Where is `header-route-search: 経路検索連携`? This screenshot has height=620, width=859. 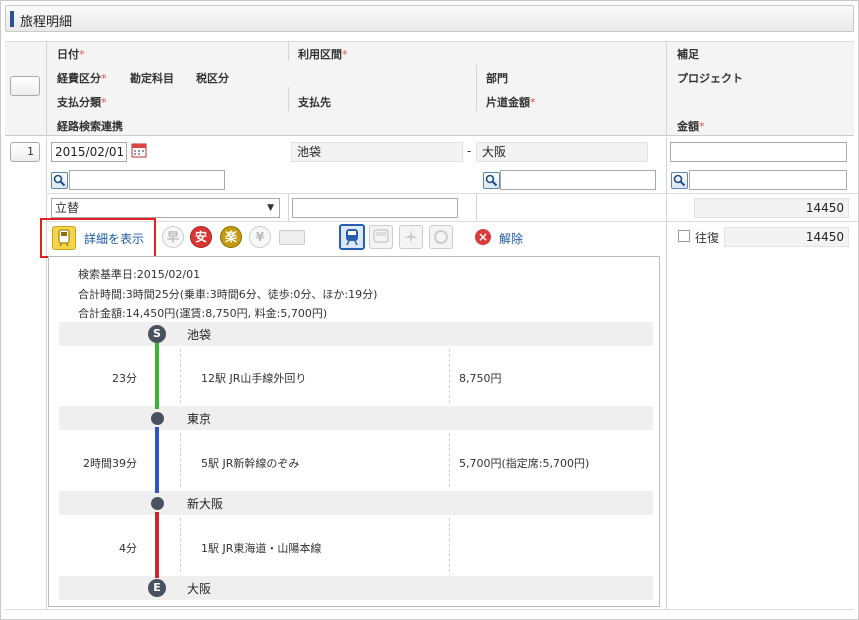 header-route-search: 経路検索連携 is located at coordinates (90, 126).